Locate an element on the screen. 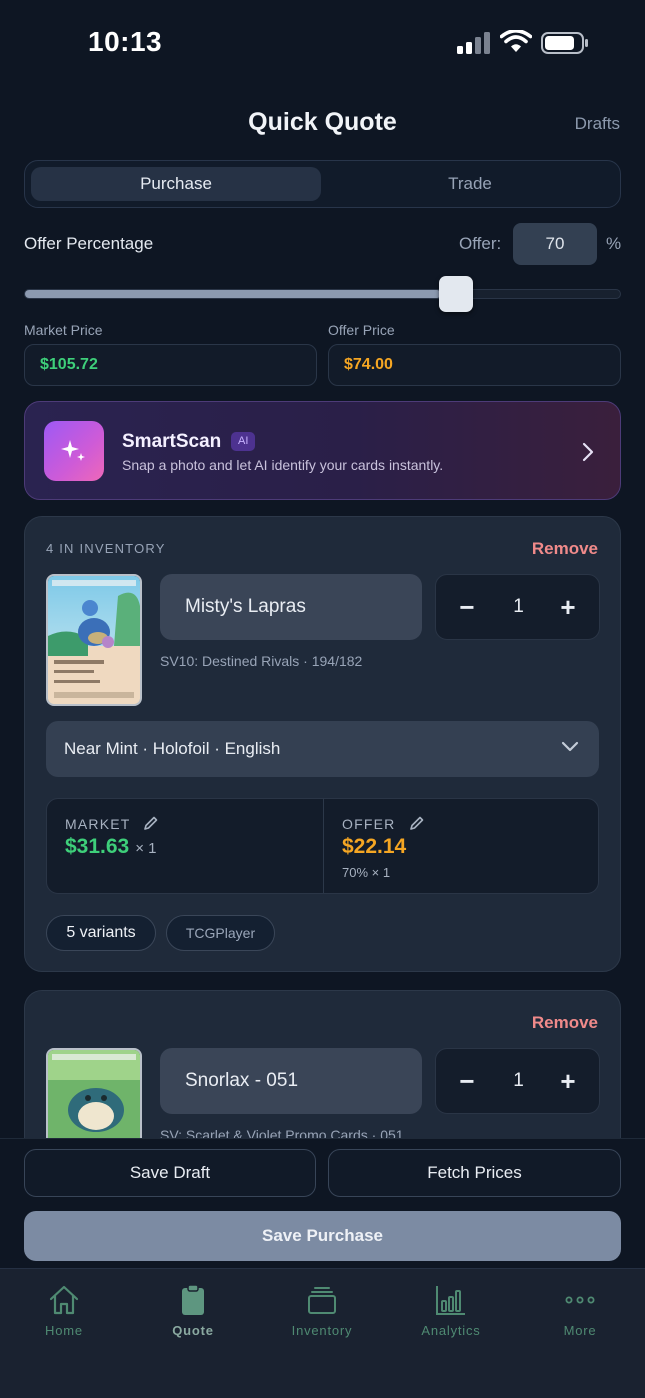 The width and height of the screenshot is (645, 1398). page-title: Quick Quote is located at coordinates (322, 122).